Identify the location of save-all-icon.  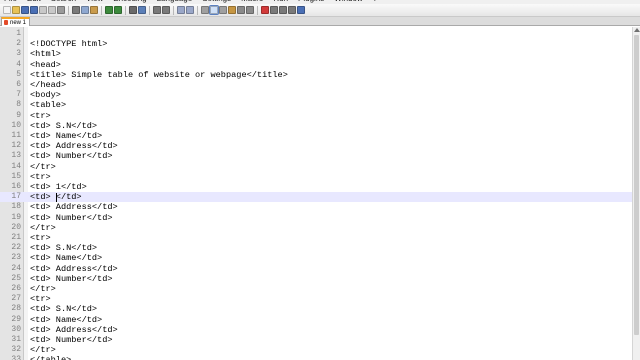
(34, 10).